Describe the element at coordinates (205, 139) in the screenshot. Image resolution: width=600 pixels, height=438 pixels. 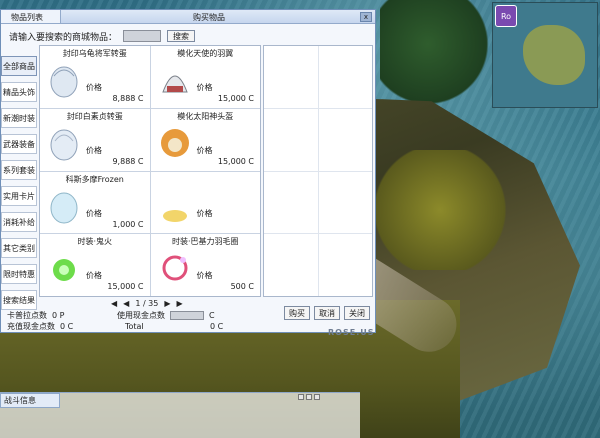
I see `item-card: 模化太阳神头盔 价格 15,000 C` at that location.